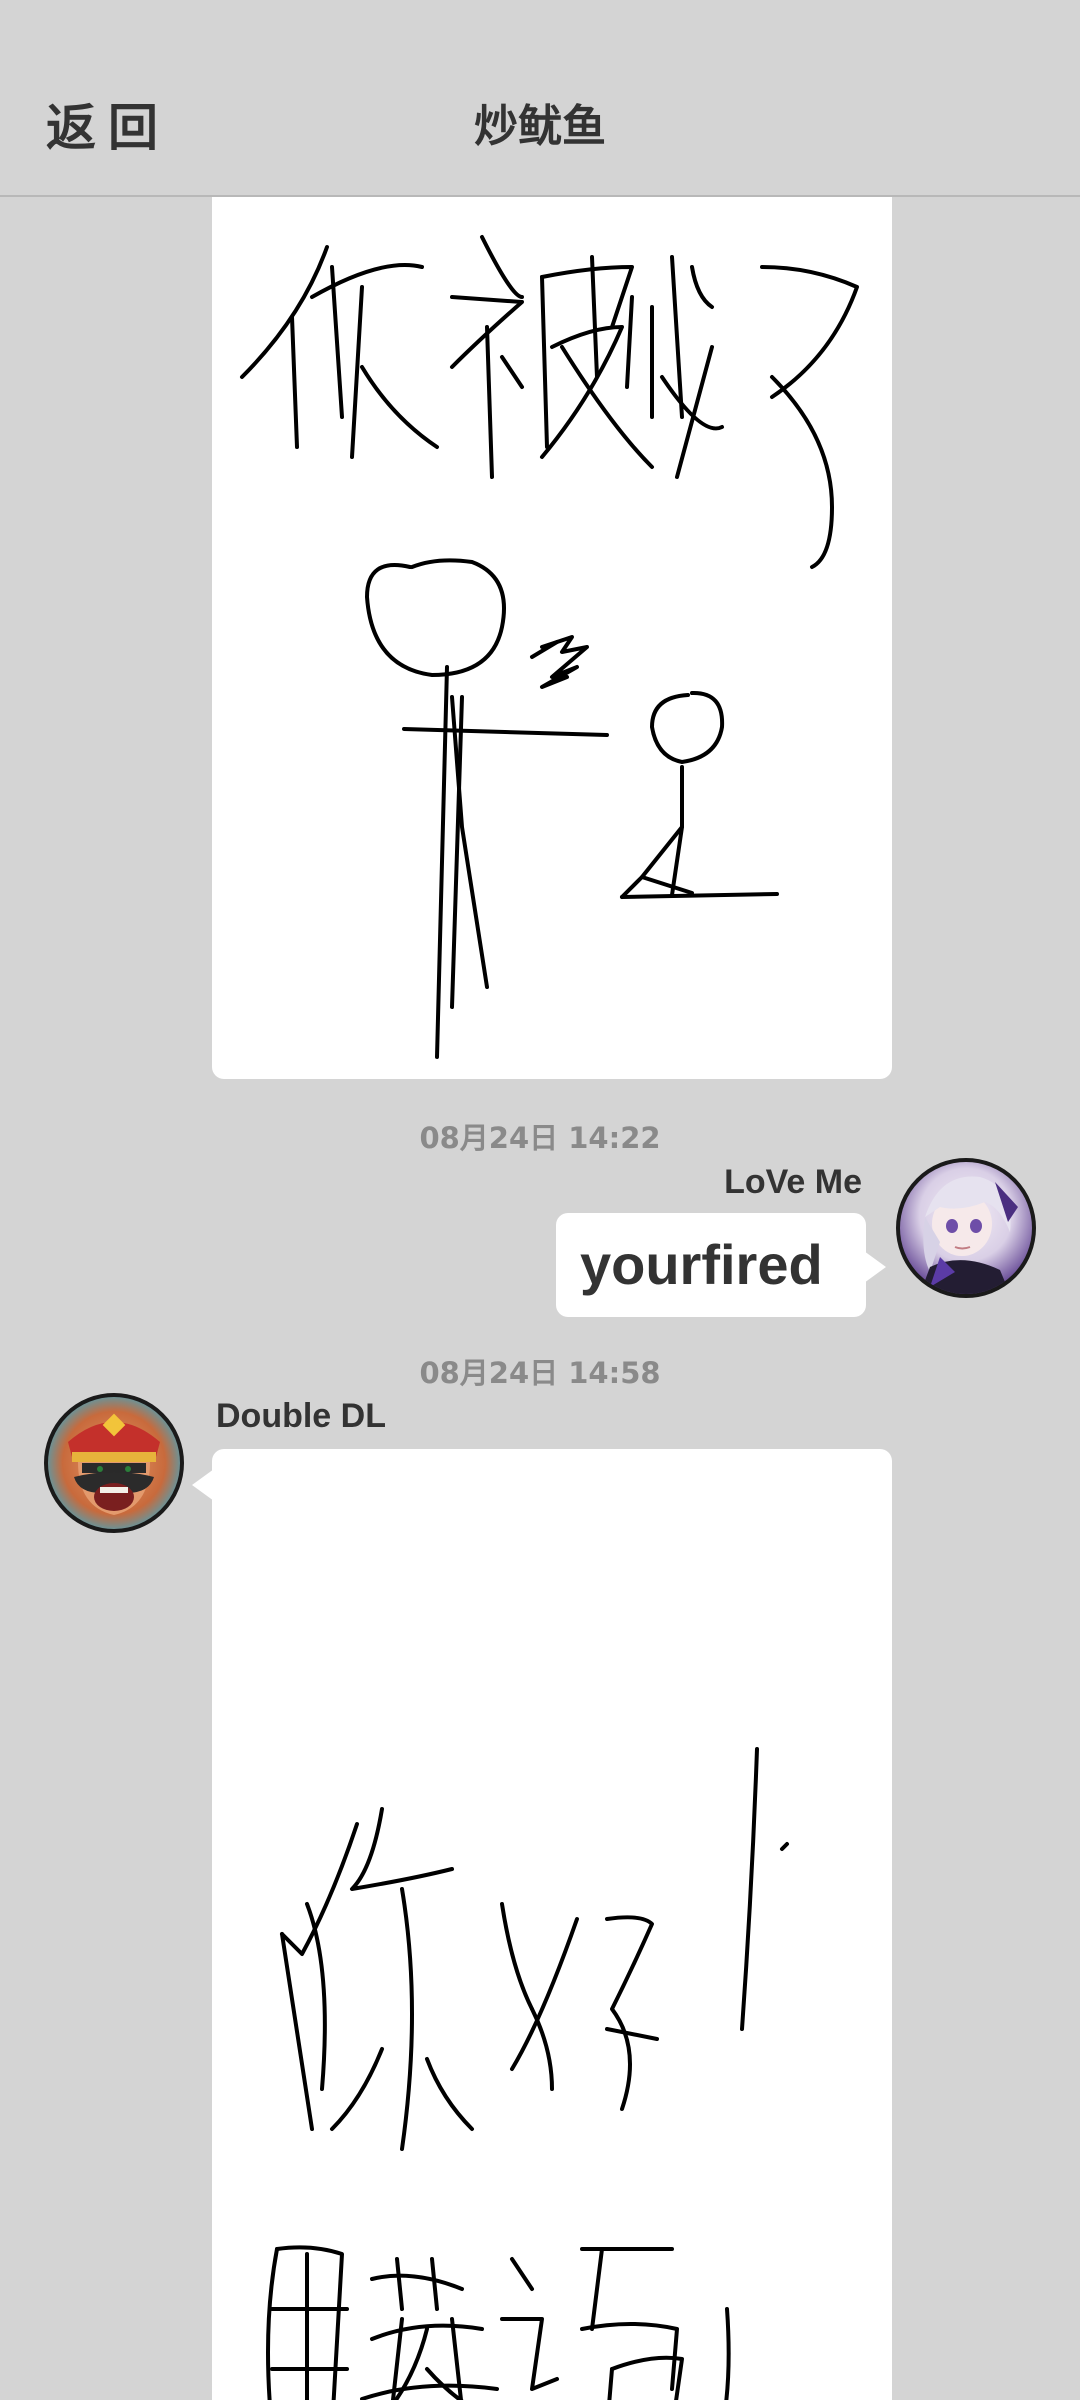  I want to click on top-bar: 返回 炒鱿鱼, so click(540, 98).